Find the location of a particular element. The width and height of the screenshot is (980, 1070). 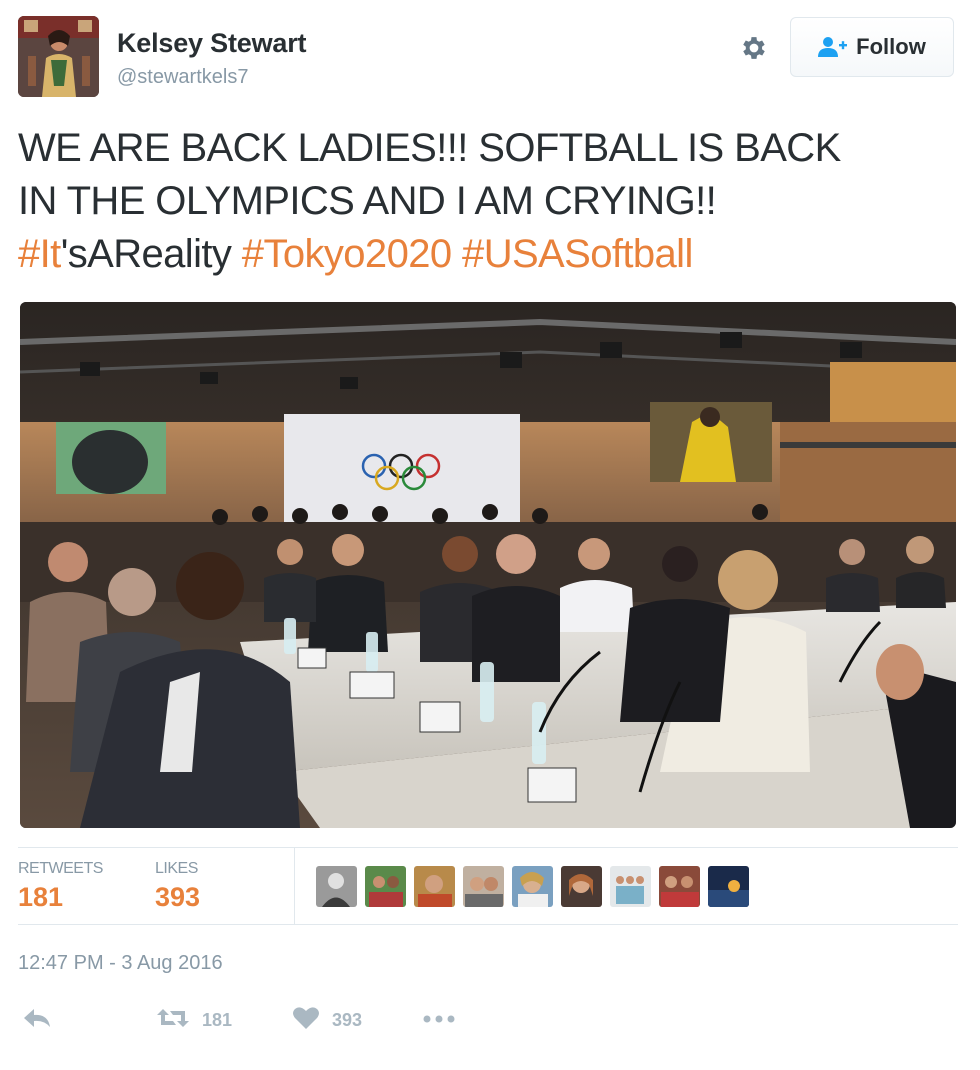

user-handle: @stewartkels7 is located at coordinates (182, 77).